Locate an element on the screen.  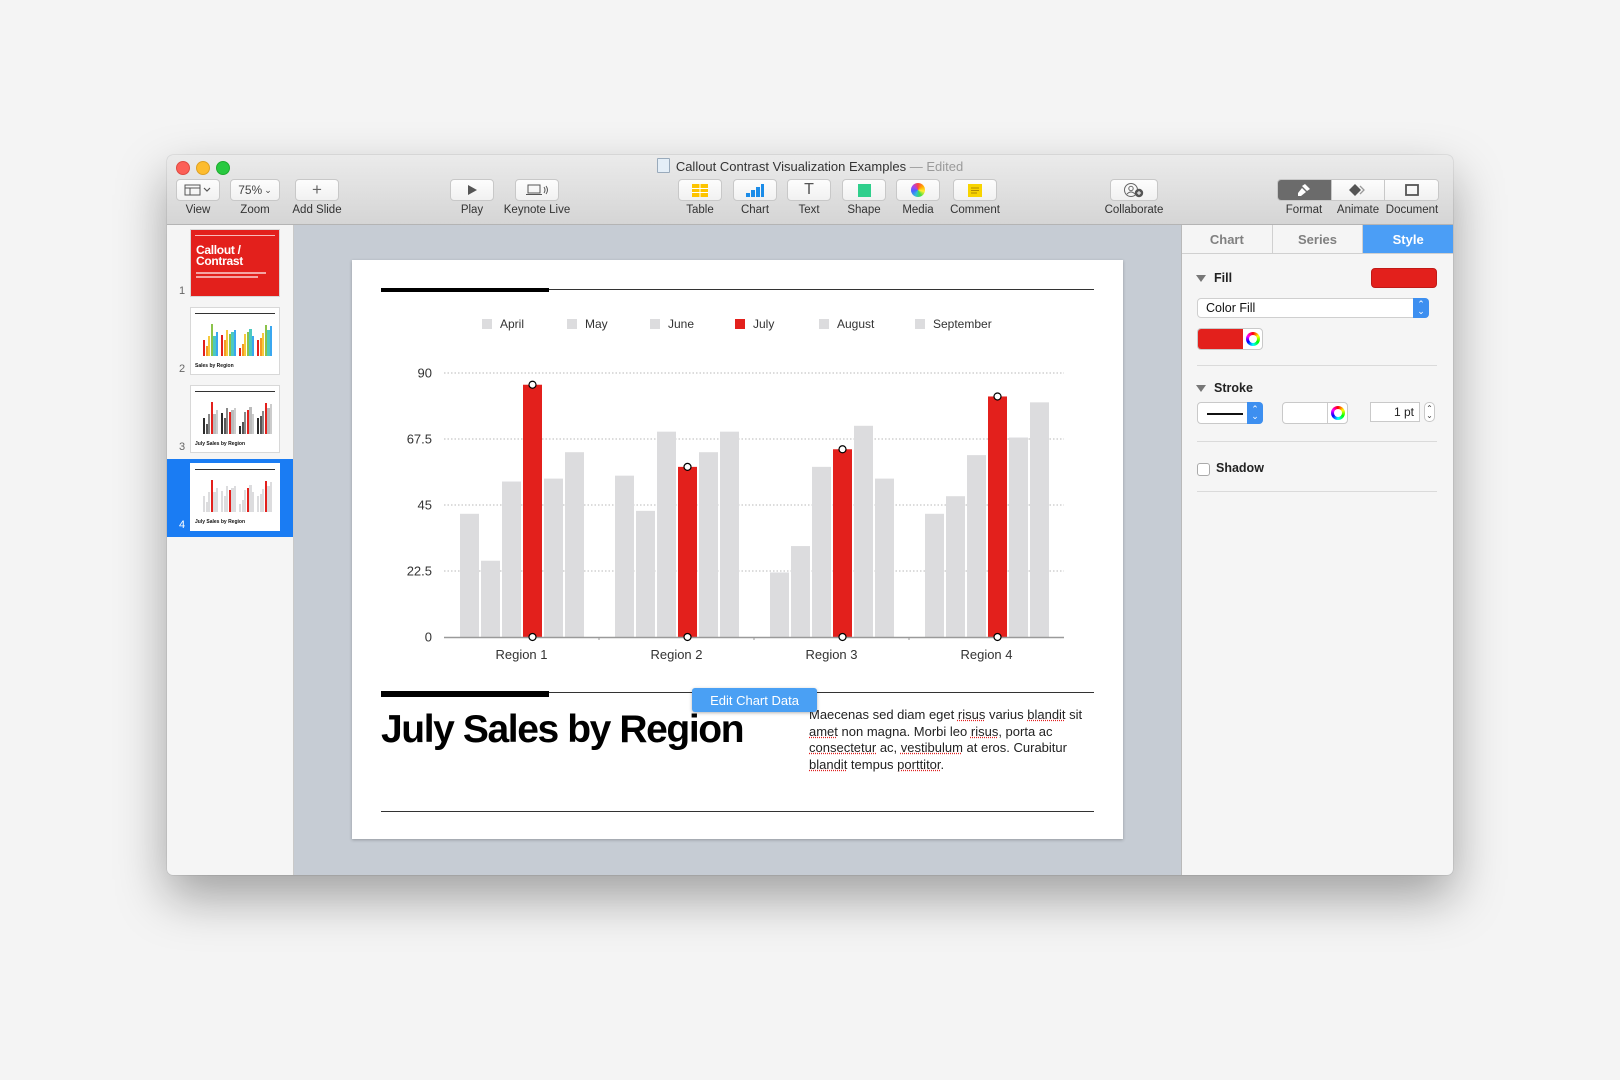
fill-color-swatch is located at coordinates (1404, 278).